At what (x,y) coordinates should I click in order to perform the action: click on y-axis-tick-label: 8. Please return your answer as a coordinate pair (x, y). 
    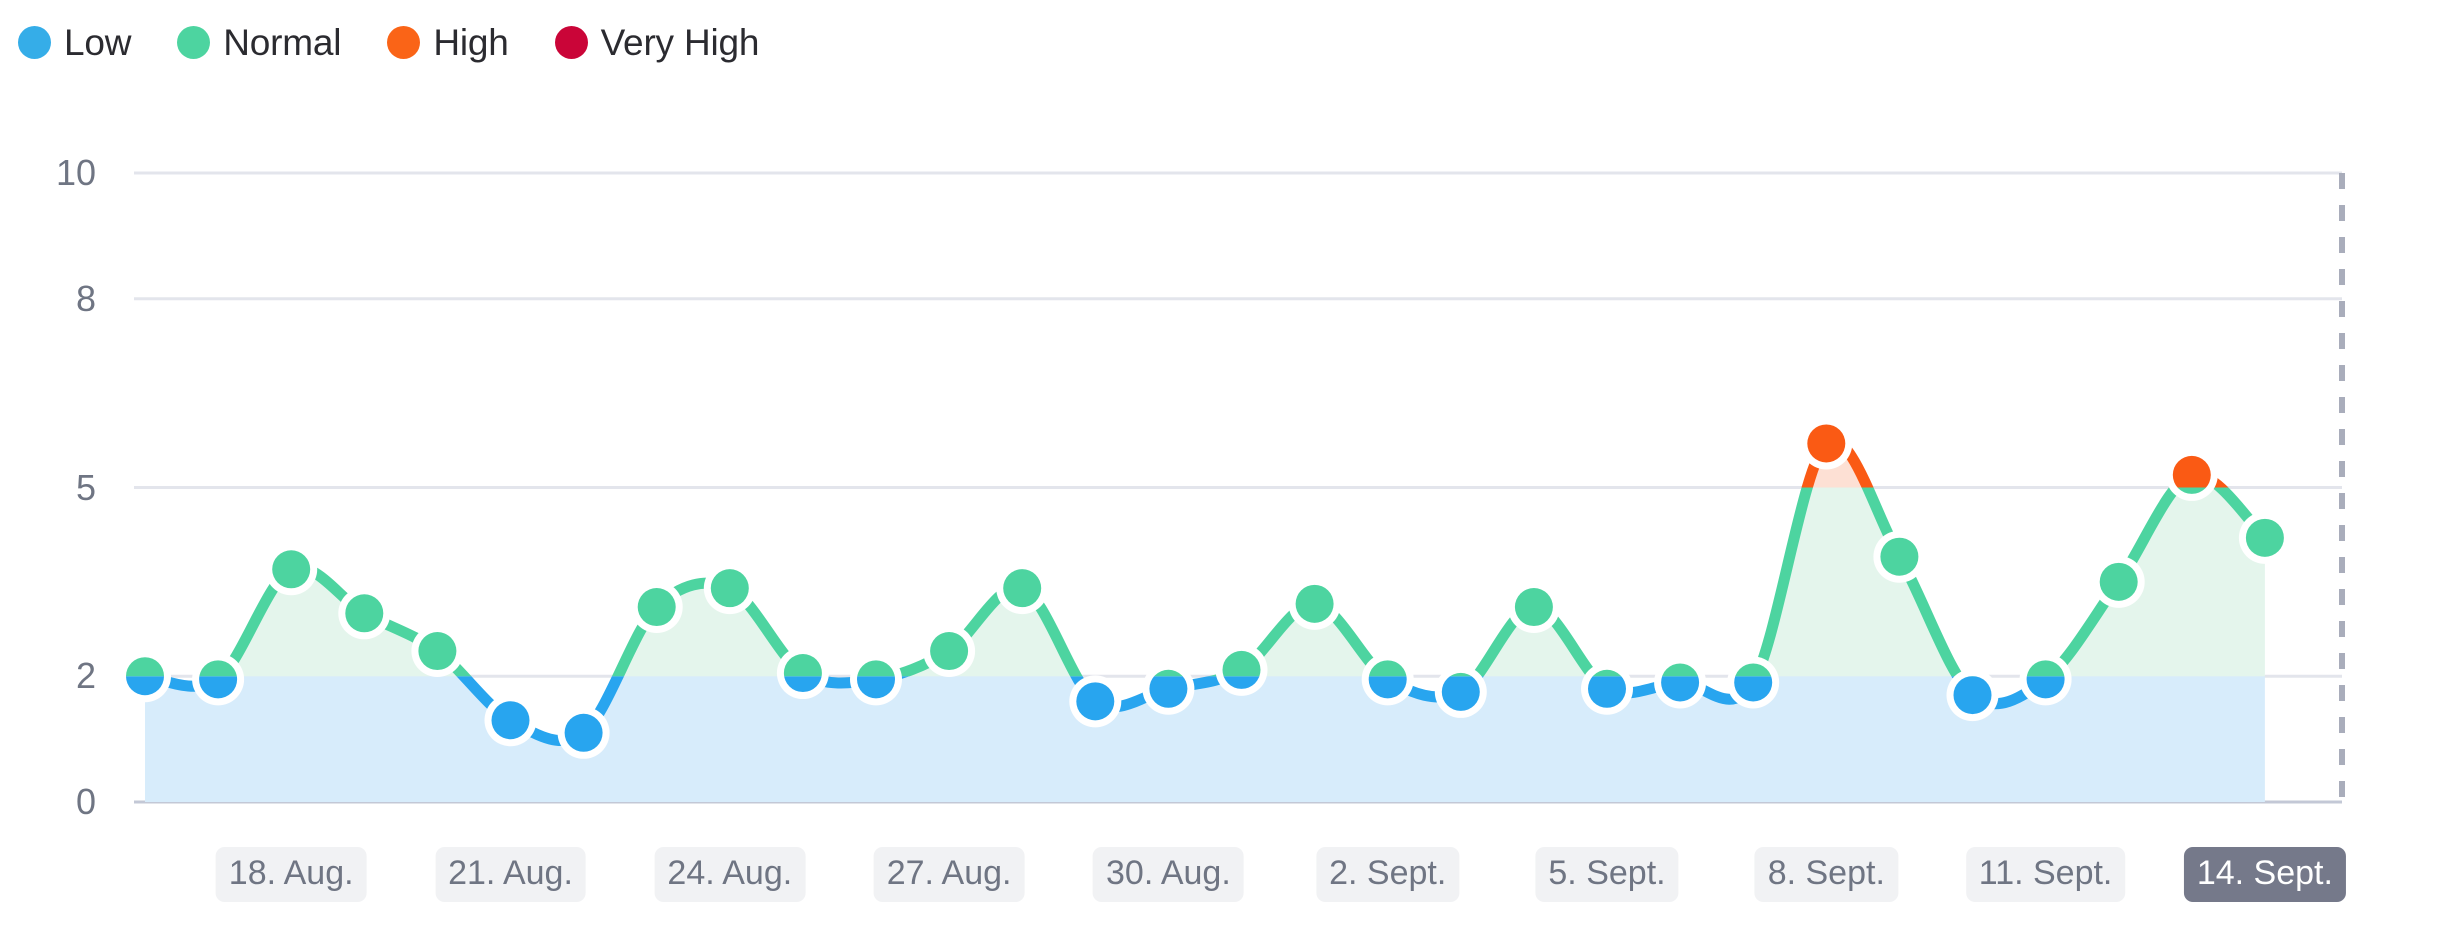
    Looking at the image, I should click on (85, 298).